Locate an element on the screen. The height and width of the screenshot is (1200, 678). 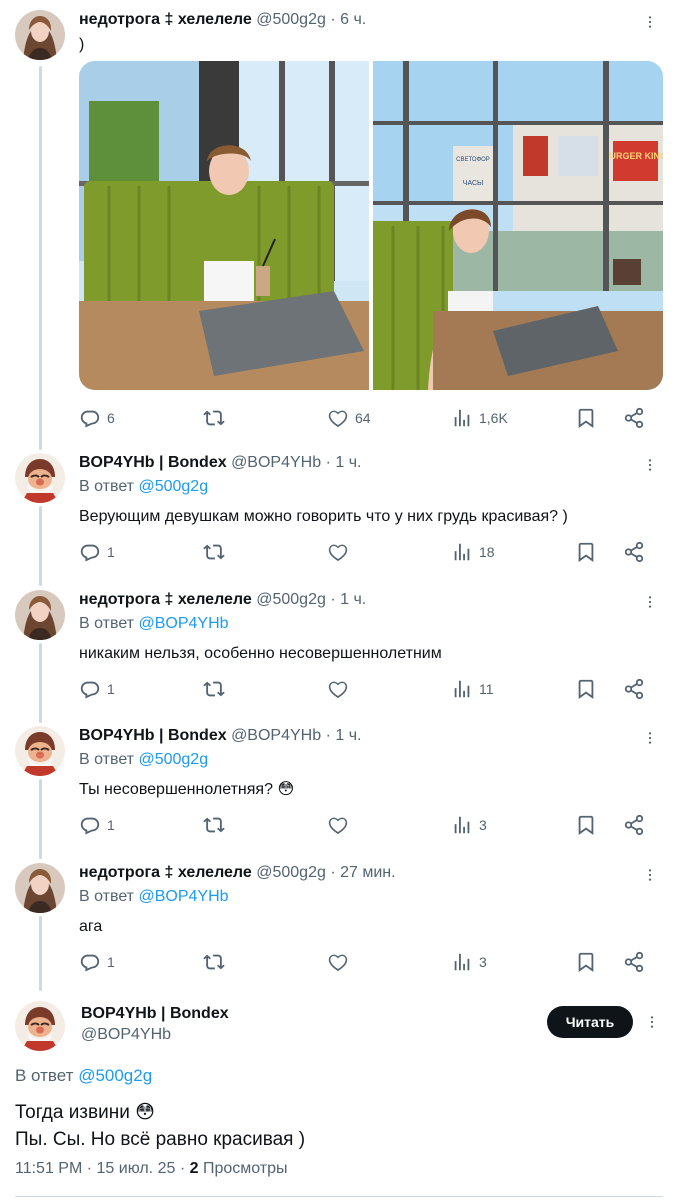
tweet-photo is located at coordinates (224, 225).